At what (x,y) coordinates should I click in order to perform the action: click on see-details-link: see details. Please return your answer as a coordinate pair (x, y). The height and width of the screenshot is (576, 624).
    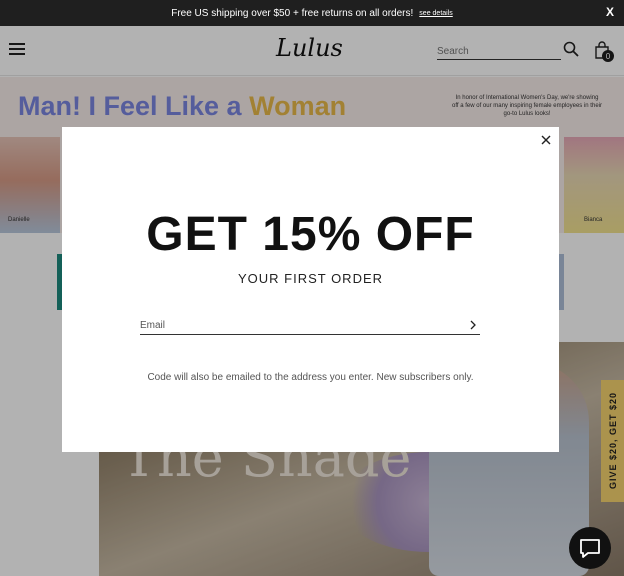
    Looking at the image, I should click on (435, 13).